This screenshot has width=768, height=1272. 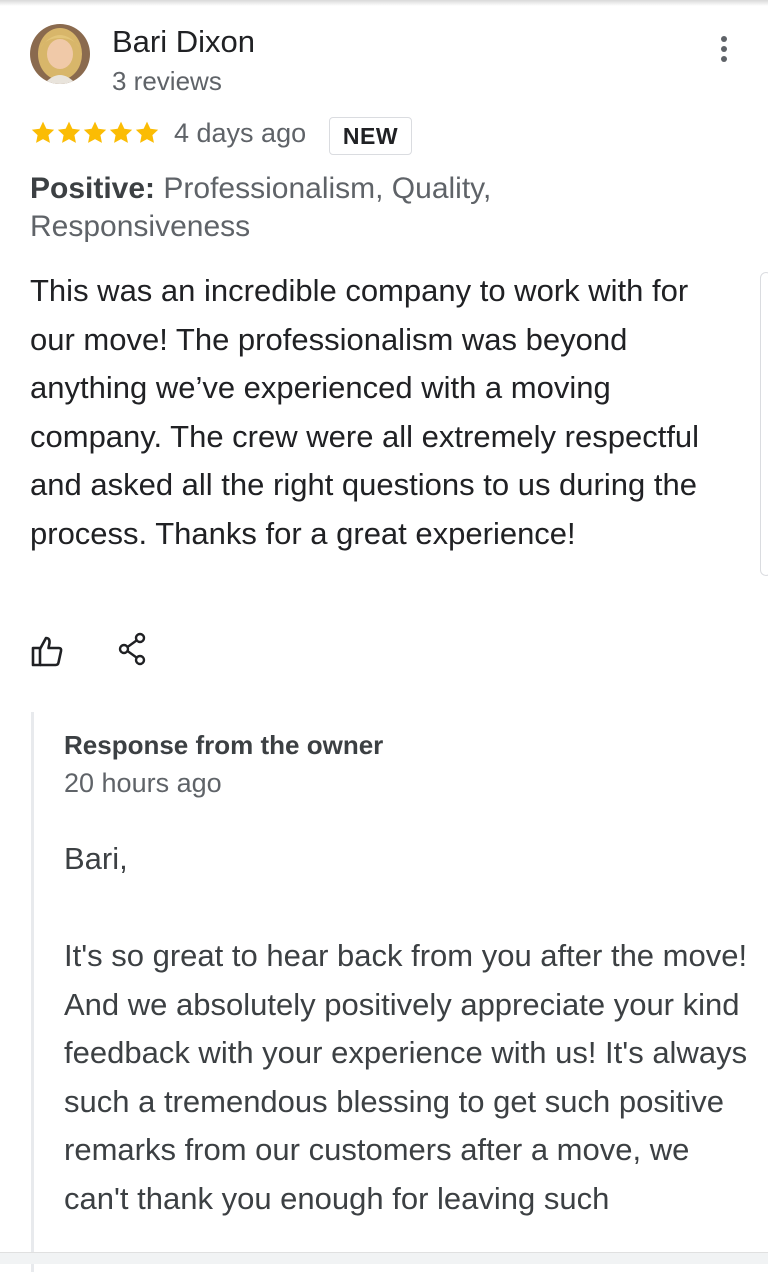 What do you see at coordinates (724, 50) in the screenshot?
I see `more-vert-icon` at bounding box center [724, 50].